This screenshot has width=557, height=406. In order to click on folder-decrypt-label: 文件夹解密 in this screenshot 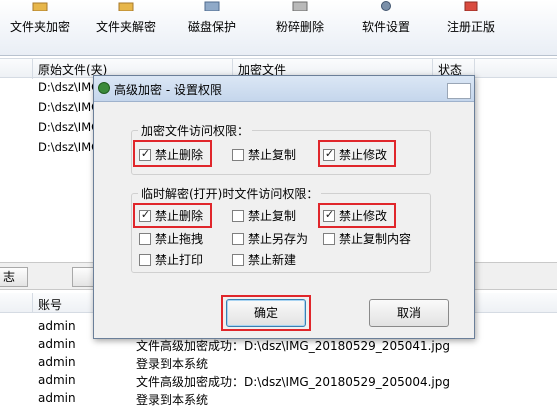, I will do `click(125, 27)`.